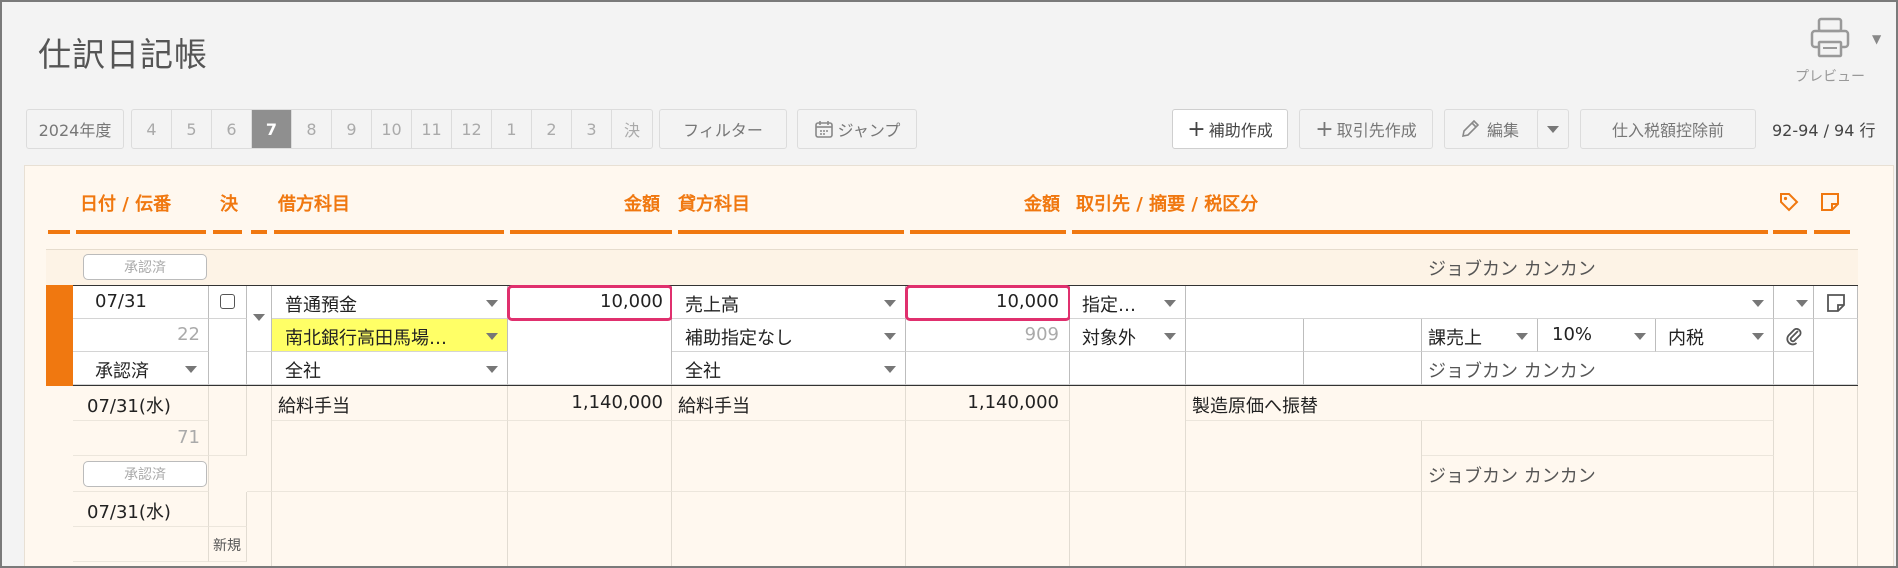 Image resolution: width=1898 pixels, height=568 pixels. I want to click on debit-account-select: 普通預金, so click(390, 302).